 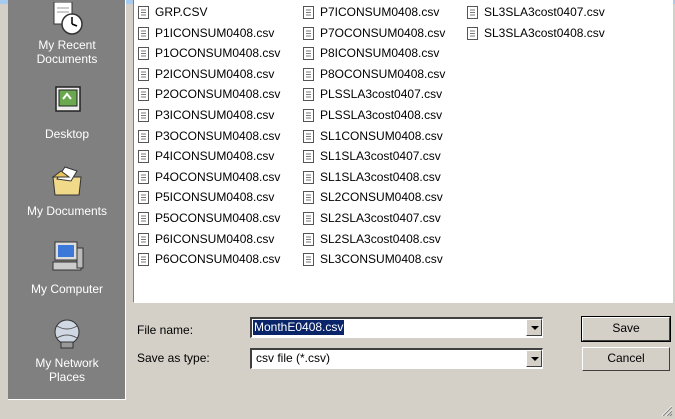 I want to click on file-name: P5OCONSUM0408.csv, so click(x=218, y=218).